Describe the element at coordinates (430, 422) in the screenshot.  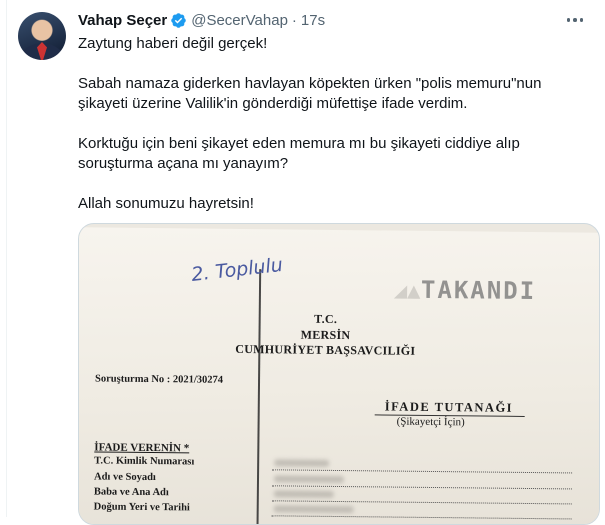
I see `document-subtitle: (Şikayetçi İçin)` at that location.